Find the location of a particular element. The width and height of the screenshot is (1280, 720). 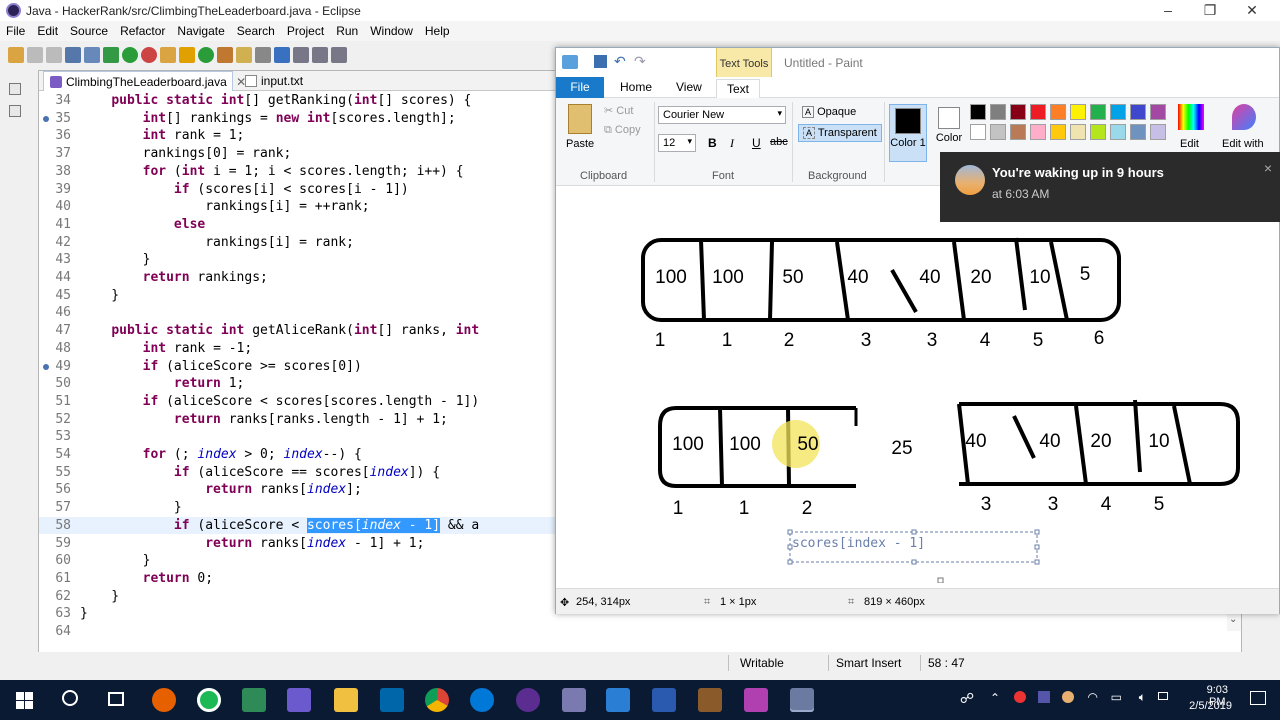

keyboard-icon is located at coordinates (1163, 696).